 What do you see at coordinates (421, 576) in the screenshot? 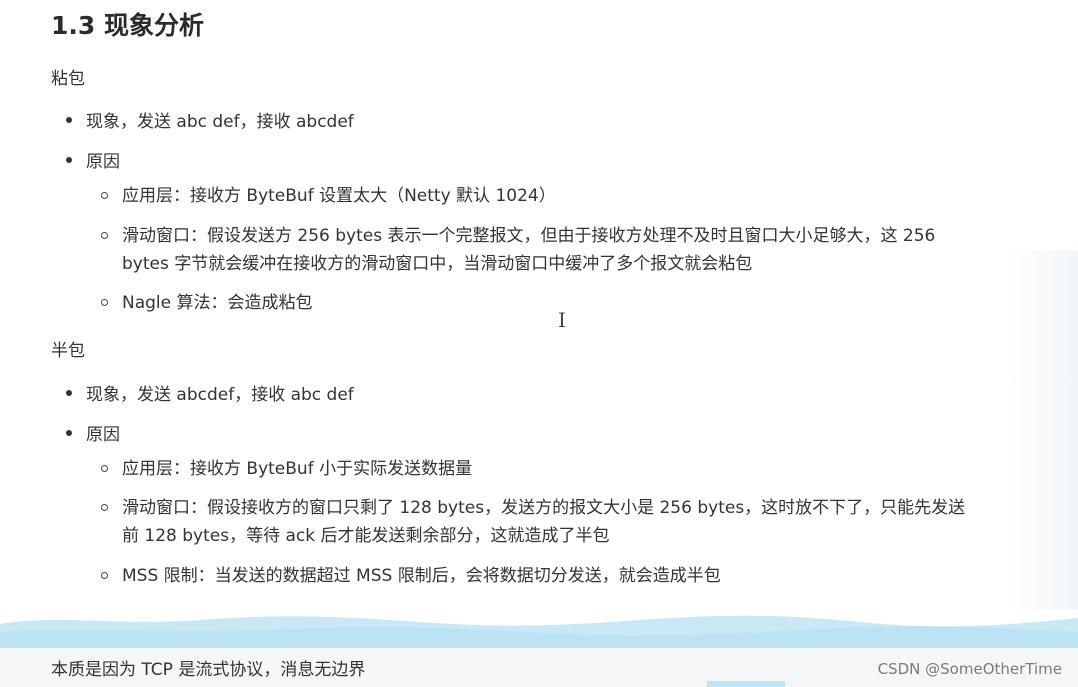
I see `sub-list-item-text: MSS 限制：当发送的数据超过 MSS 限制后，会将数据切分发送，就会造成半包` at bounding box center [421, 576].